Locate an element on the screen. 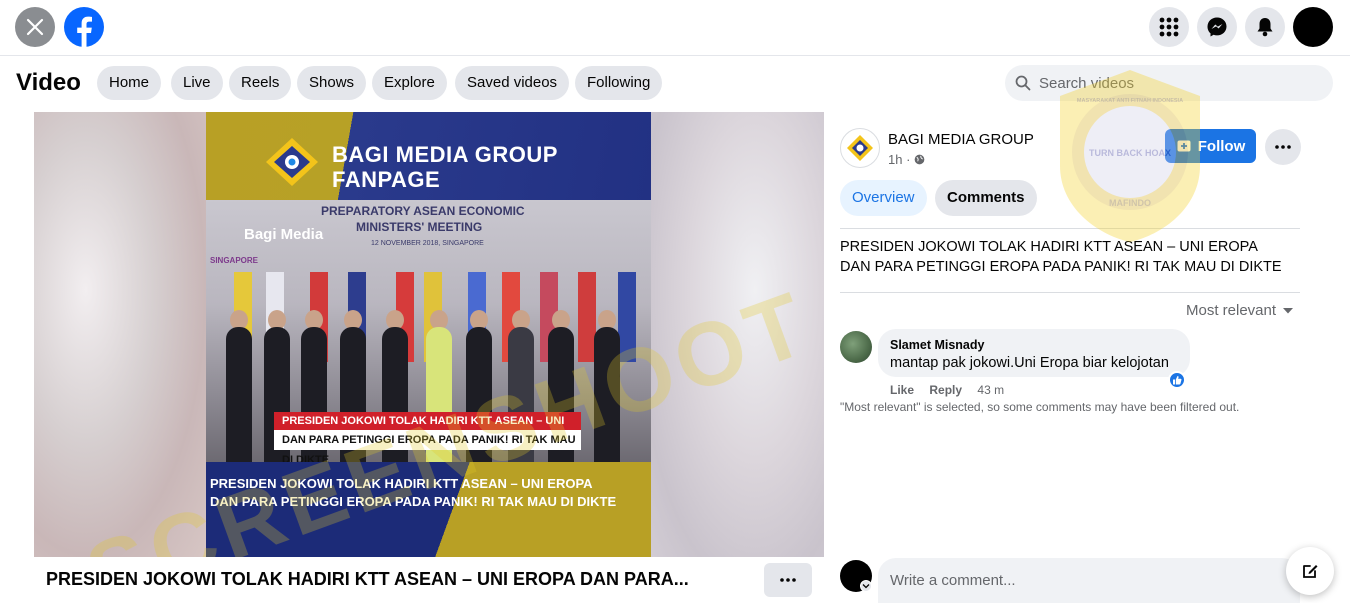  video-blur-left is located at coordinates (120, 334).